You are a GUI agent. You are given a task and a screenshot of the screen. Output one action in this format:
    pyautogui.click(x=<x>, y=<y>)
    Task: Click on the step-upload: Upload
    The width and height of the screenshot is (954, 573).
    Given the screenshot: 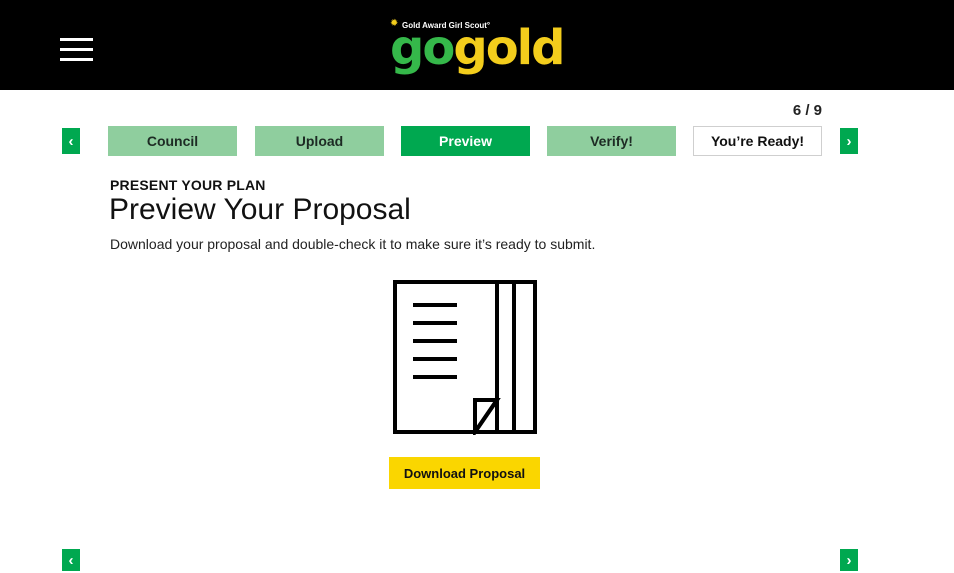 What is the action you would take?
    pyautogui.click(x=319, y=141)
    